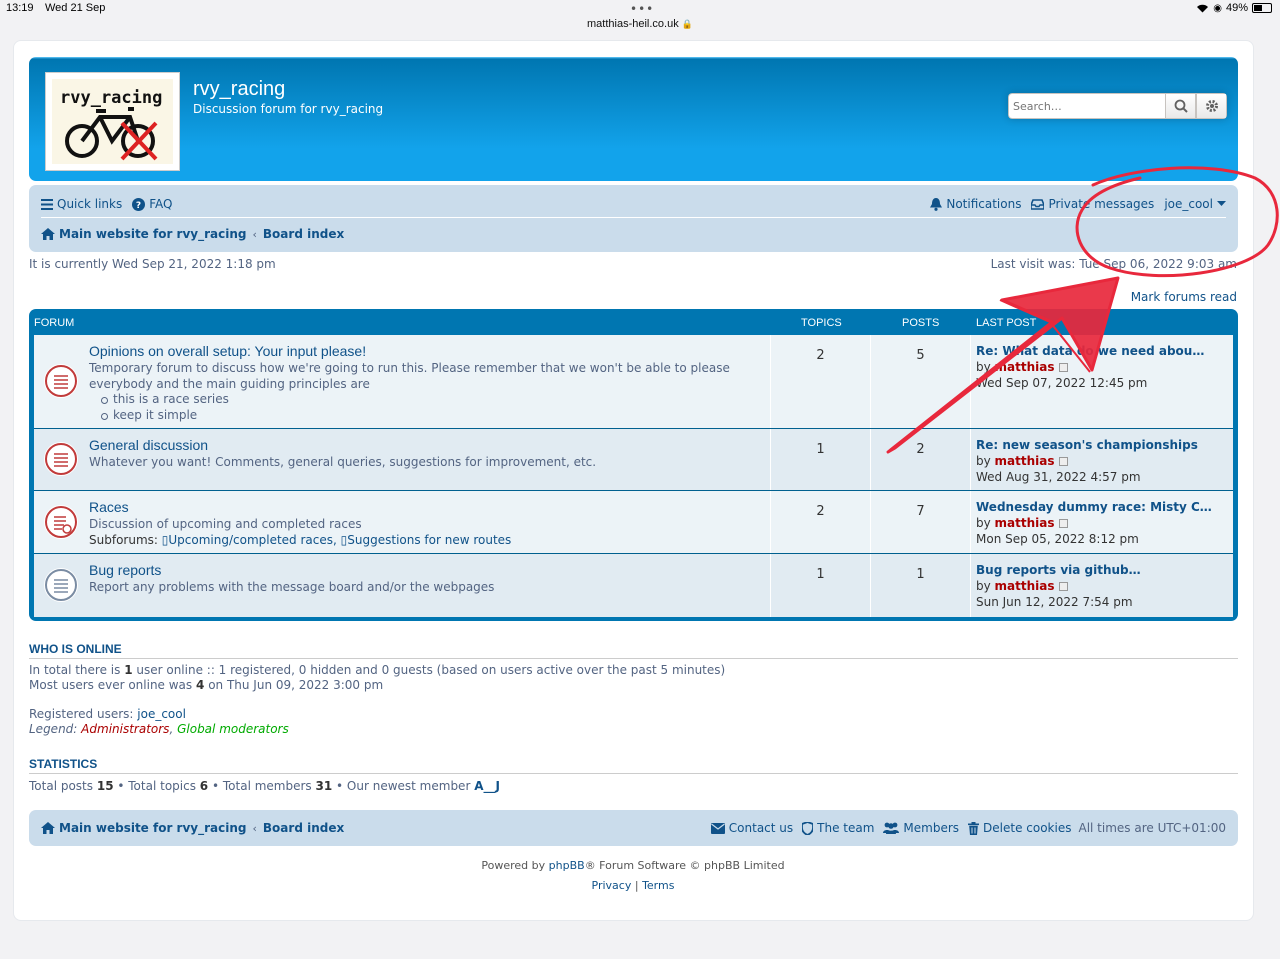 This screenshot has height=959, width=1280. Describe the element at coordinates (75, 670) in the screenshot. I see `online-text-a: In total there is` at that location.